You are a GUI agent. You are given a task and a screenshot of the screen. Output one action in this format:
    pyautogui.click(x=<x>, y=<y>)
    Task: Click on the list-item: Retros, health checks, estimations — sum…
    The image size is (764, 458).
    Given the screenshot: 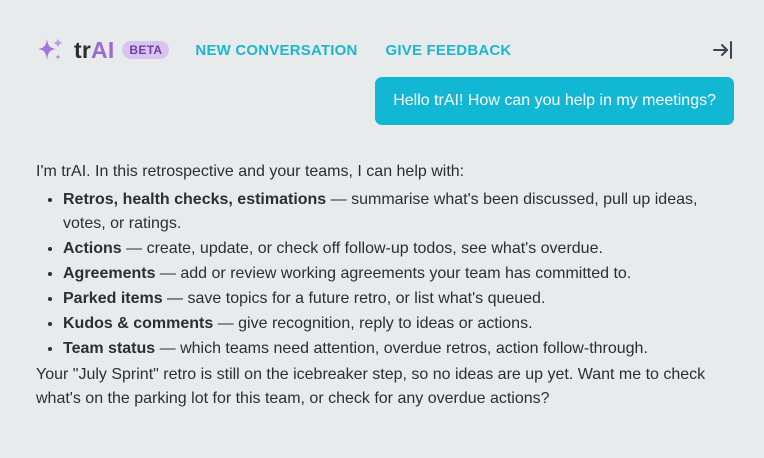 What is the action you would take?
    pyautogui.click(x=394, y=212)
    